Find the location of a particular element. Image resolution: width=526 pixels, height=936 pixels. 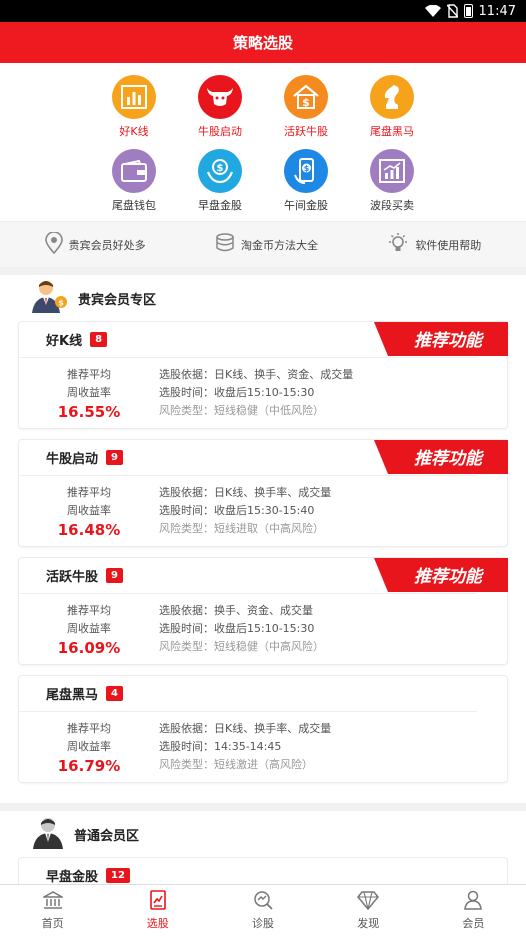

quick-link-label: 贵宾会员好处多 is located at coordinates (107, 245).